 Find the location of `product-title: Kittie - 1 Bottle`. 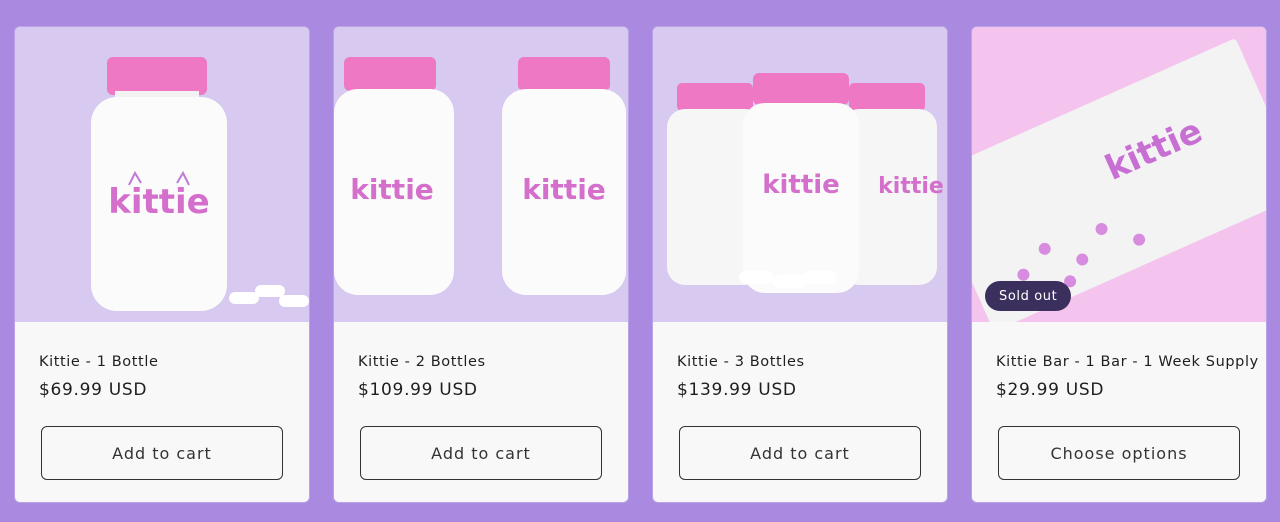

product-title: Kittie - 1 Bottle is located at coordinates (162, 362).